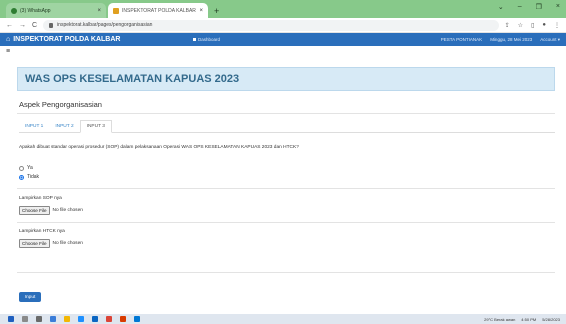 The image size is (566, 324). I want to click on option-tidak: Tidak, so click(29, 177).